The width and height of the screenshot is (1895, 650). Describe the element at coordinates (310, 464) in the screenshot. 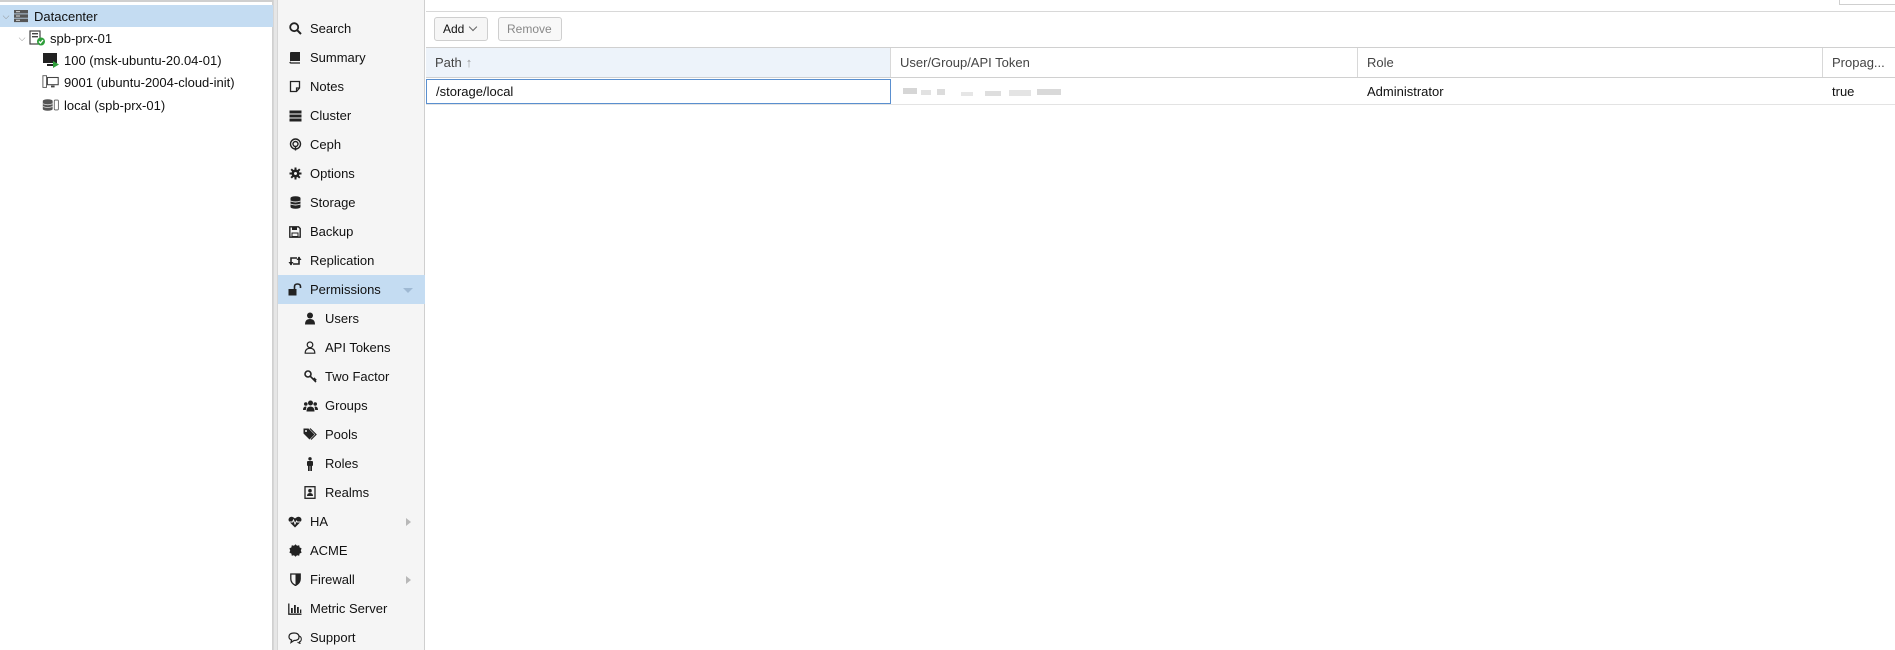

I see `male-icon` at that location.